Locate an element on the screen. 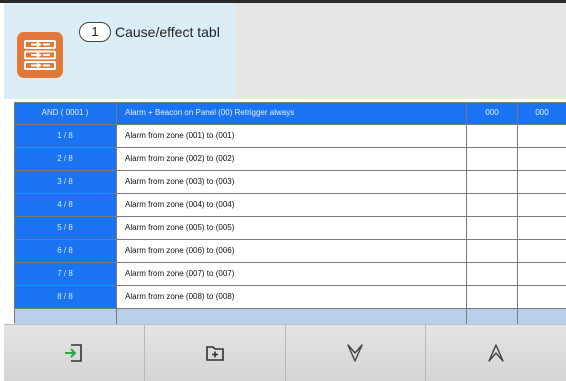  row-index: 4 / 8 is located at coordinates (65, 205).